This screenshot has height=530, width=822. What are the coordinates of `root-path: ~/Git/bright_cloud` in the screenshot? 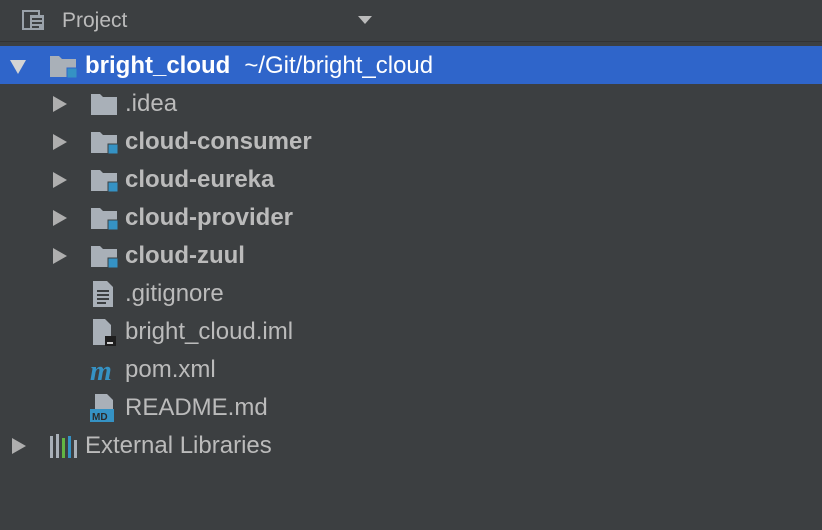 It's located at (339, 65).